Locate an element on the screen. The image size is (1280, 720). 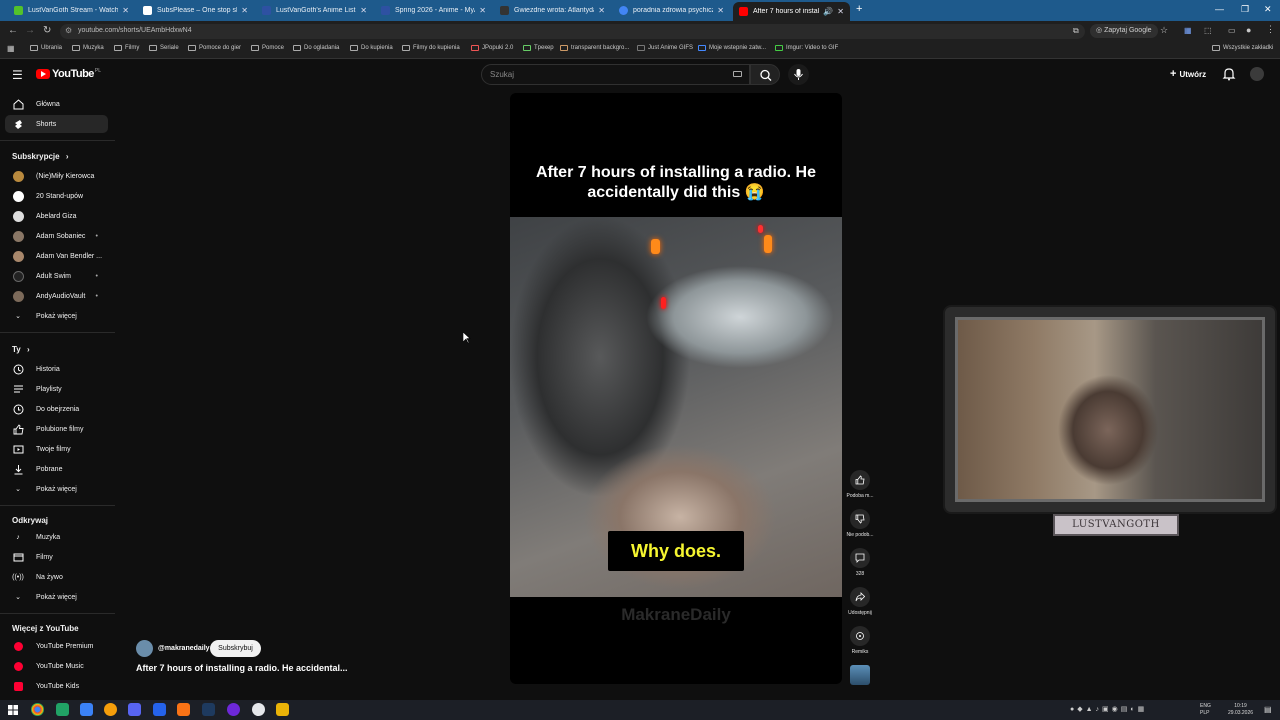
sidebar-item-movies: Filmy is located at coordinates (56, 557).